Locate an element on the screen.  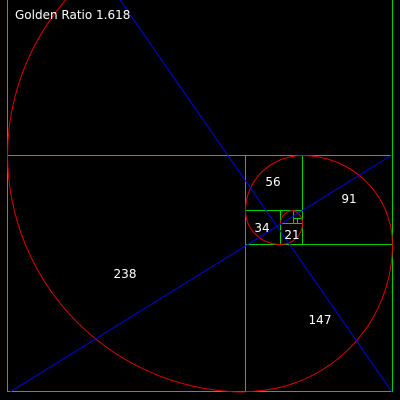
square-label-91: 91 is located at coordinates (348, 199).